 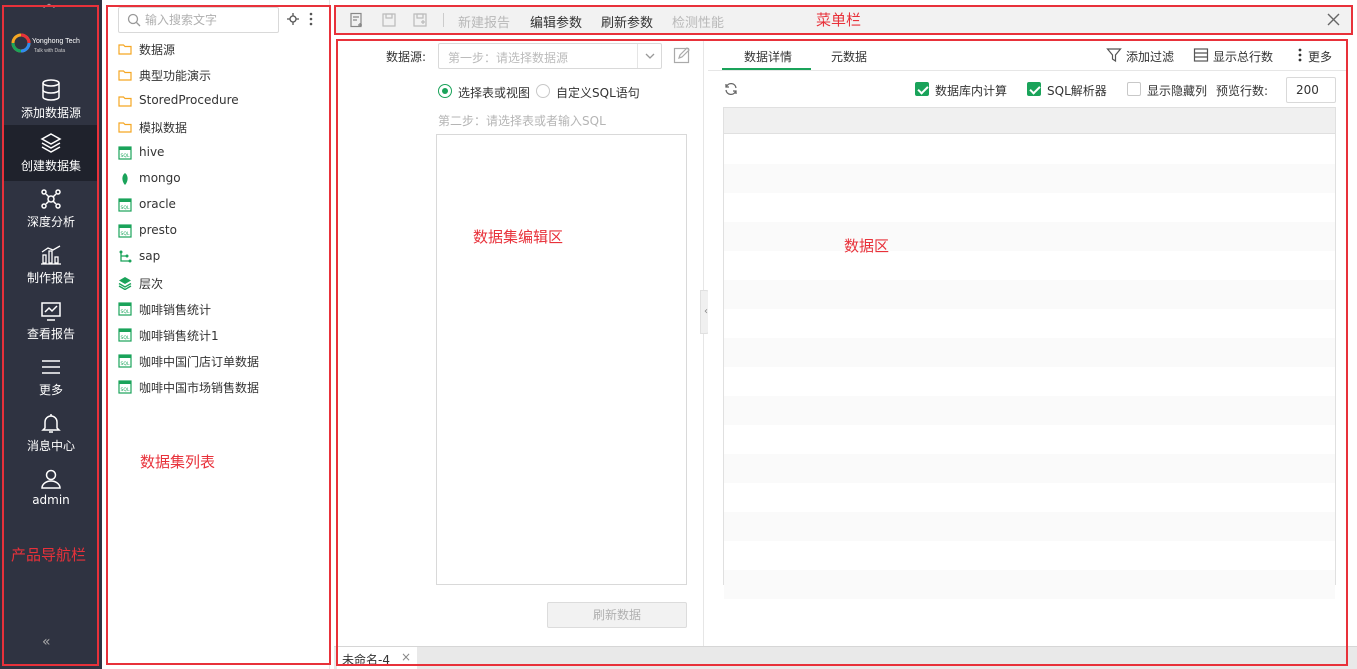 I want to click on nav-create-dataset: 创建数据集, so click(x=51, y=153).